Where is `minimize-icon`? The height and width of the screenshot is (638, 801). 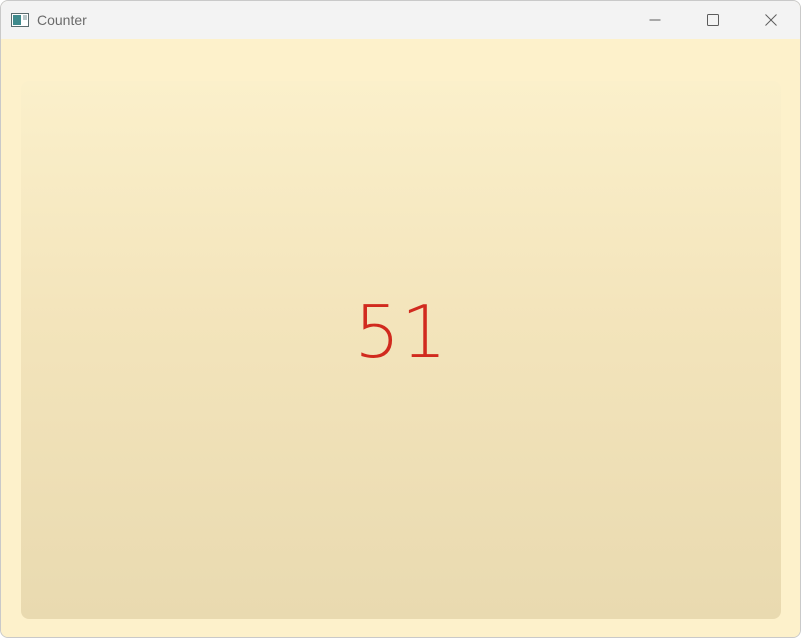
minimize-icon is located at coordinates (655, 20).